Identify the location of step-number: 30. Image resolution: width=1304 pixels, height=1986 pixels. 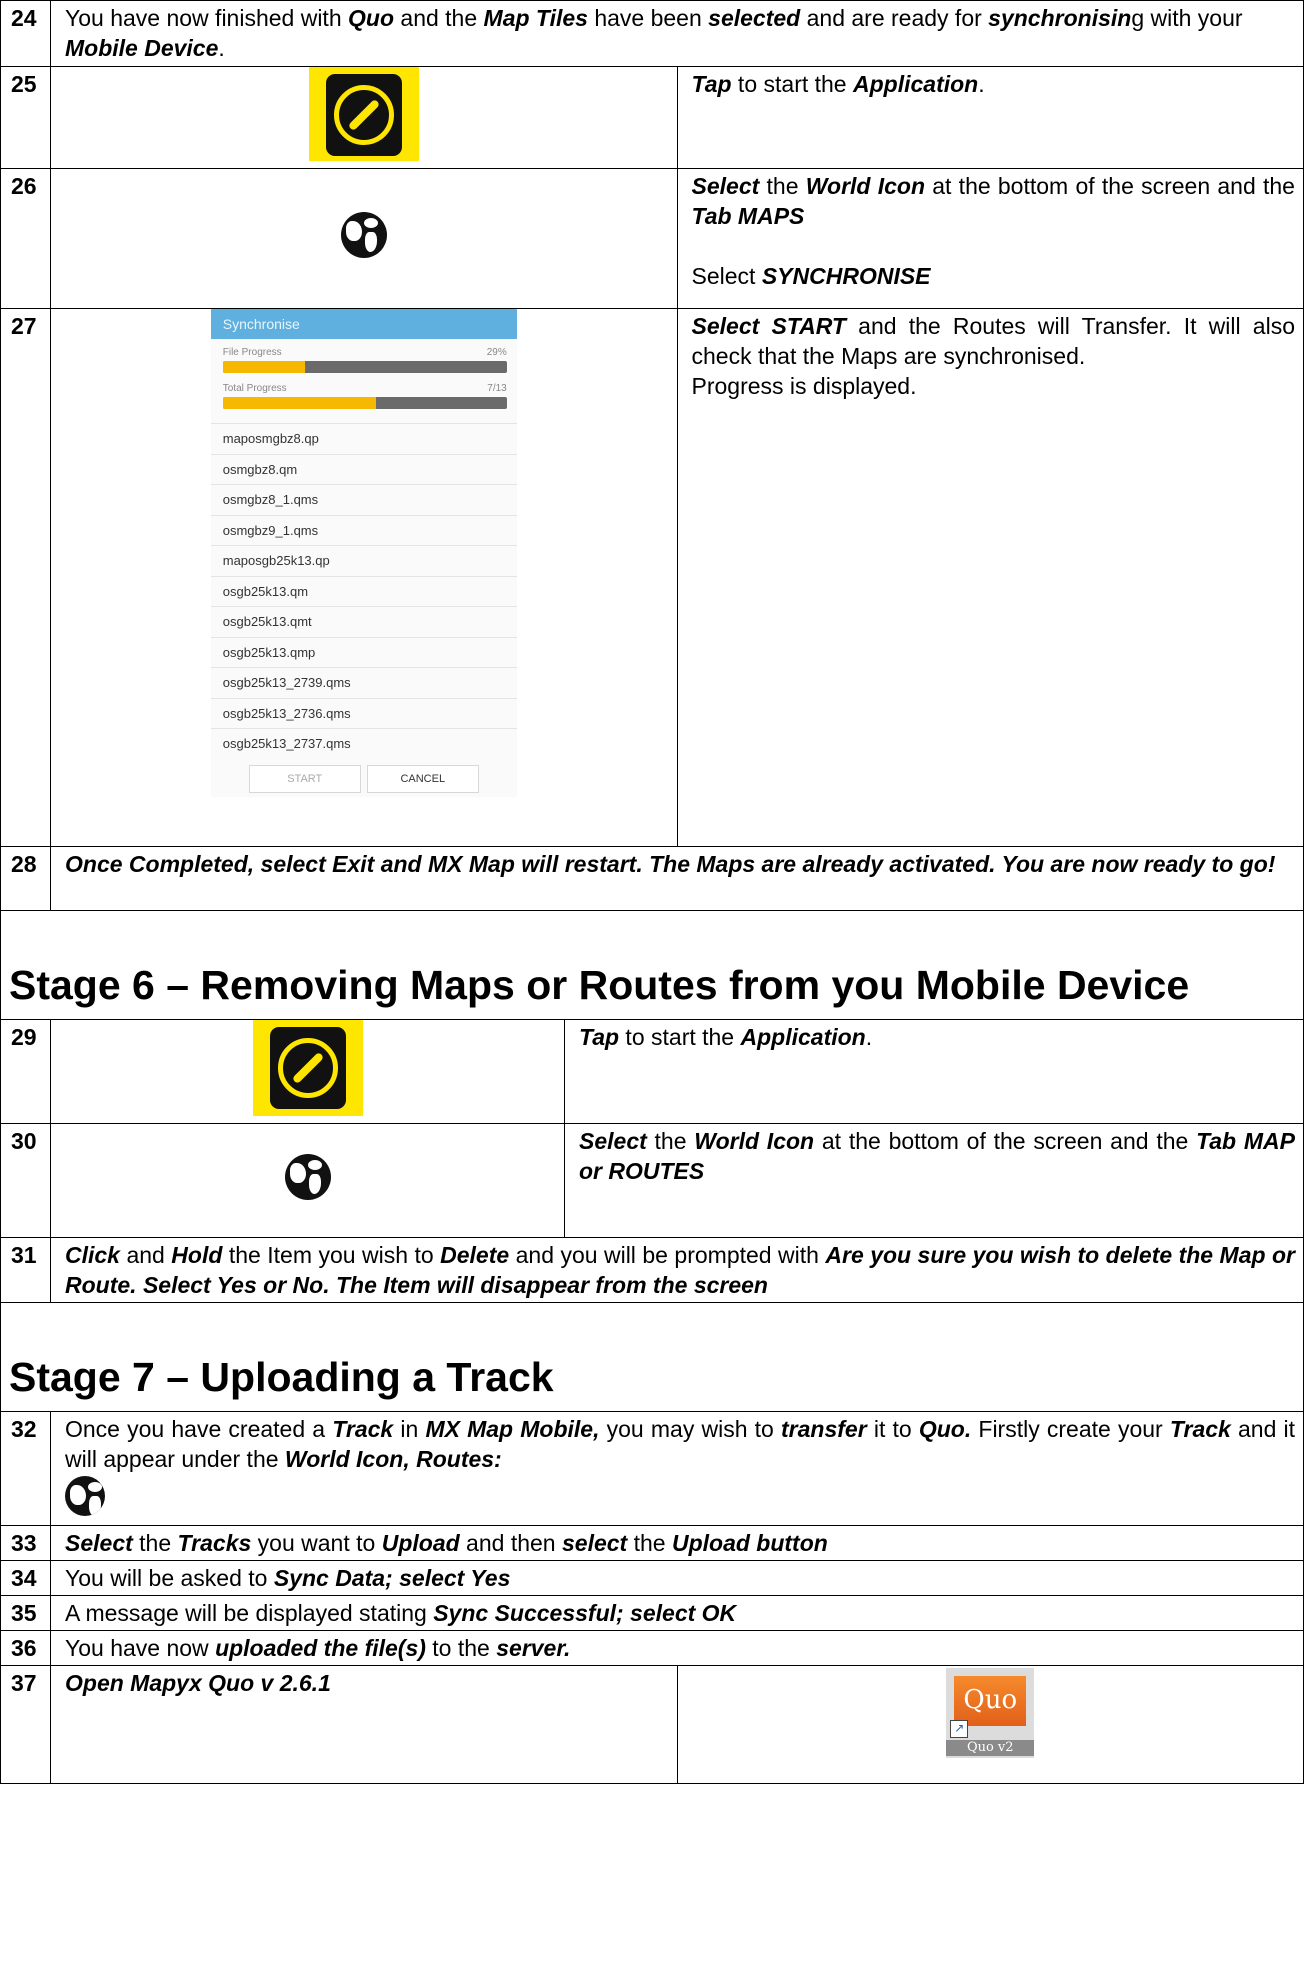
(25, 1180).